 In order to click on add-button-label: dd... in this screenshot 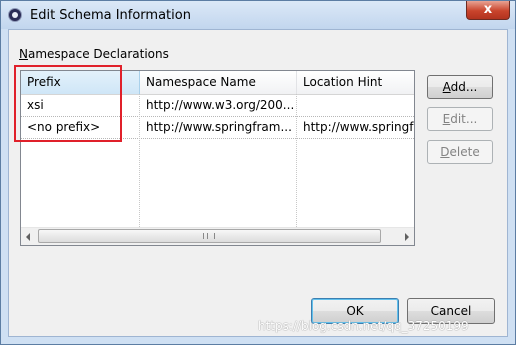, I will do `click(464, 87)`.